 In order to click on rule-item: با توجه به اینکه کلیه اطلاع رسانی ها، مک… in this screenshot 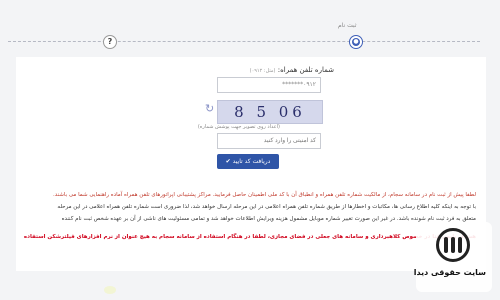, I will do `click(266, 207)`.